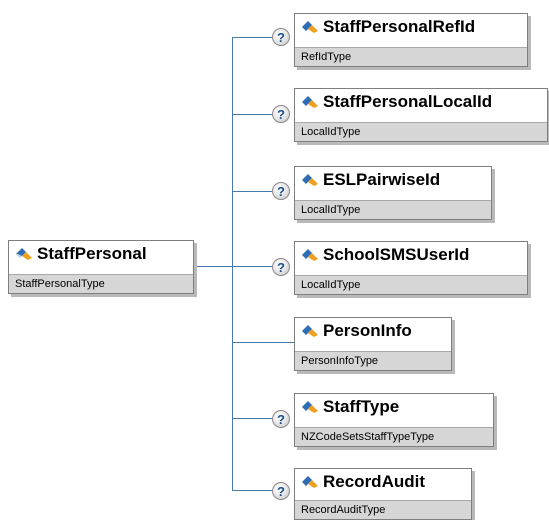  I want to click on element-name: StaffPersonalLocalId, so click(408, 101).